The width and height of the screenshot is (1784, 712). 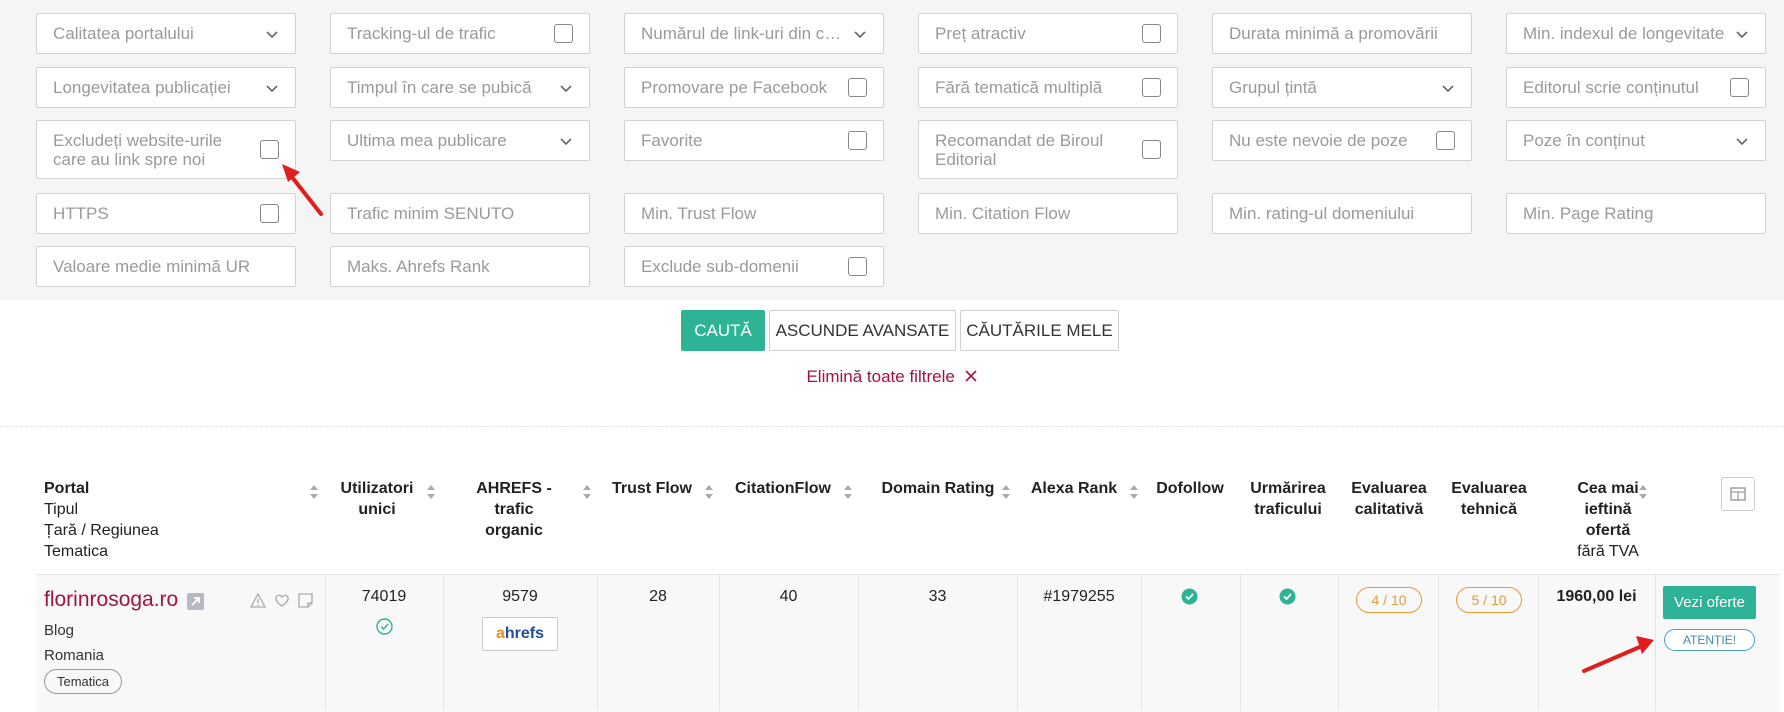 I want to click on filter-label: Calitatea portalului, so click(x=123, y=33).